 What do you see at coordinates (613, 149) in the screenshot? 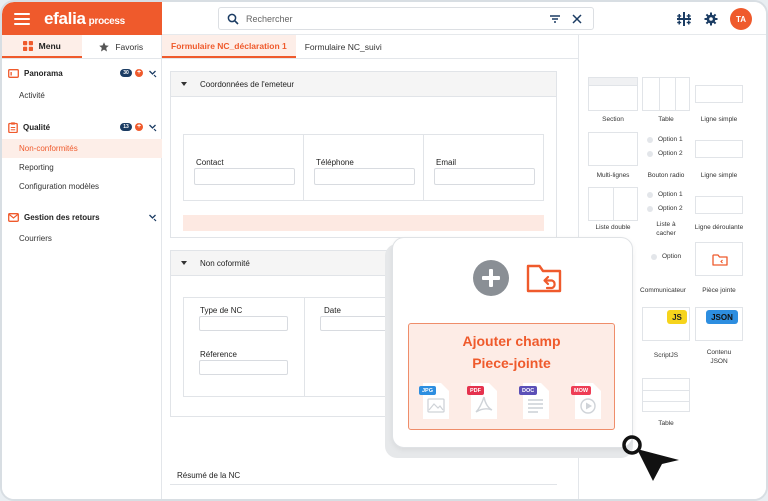
I see `component-multi-lignes` at bounding box center [613, 149].